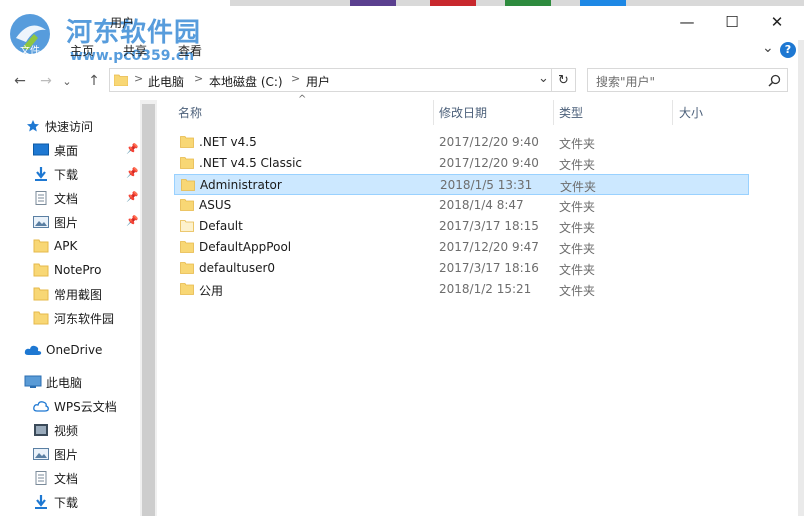 The width and height of the screenshot is (804, 516). Describe the element at coordinates (55, 430) in the screenshot. I see `nav-item-videos: 视频` at that location.